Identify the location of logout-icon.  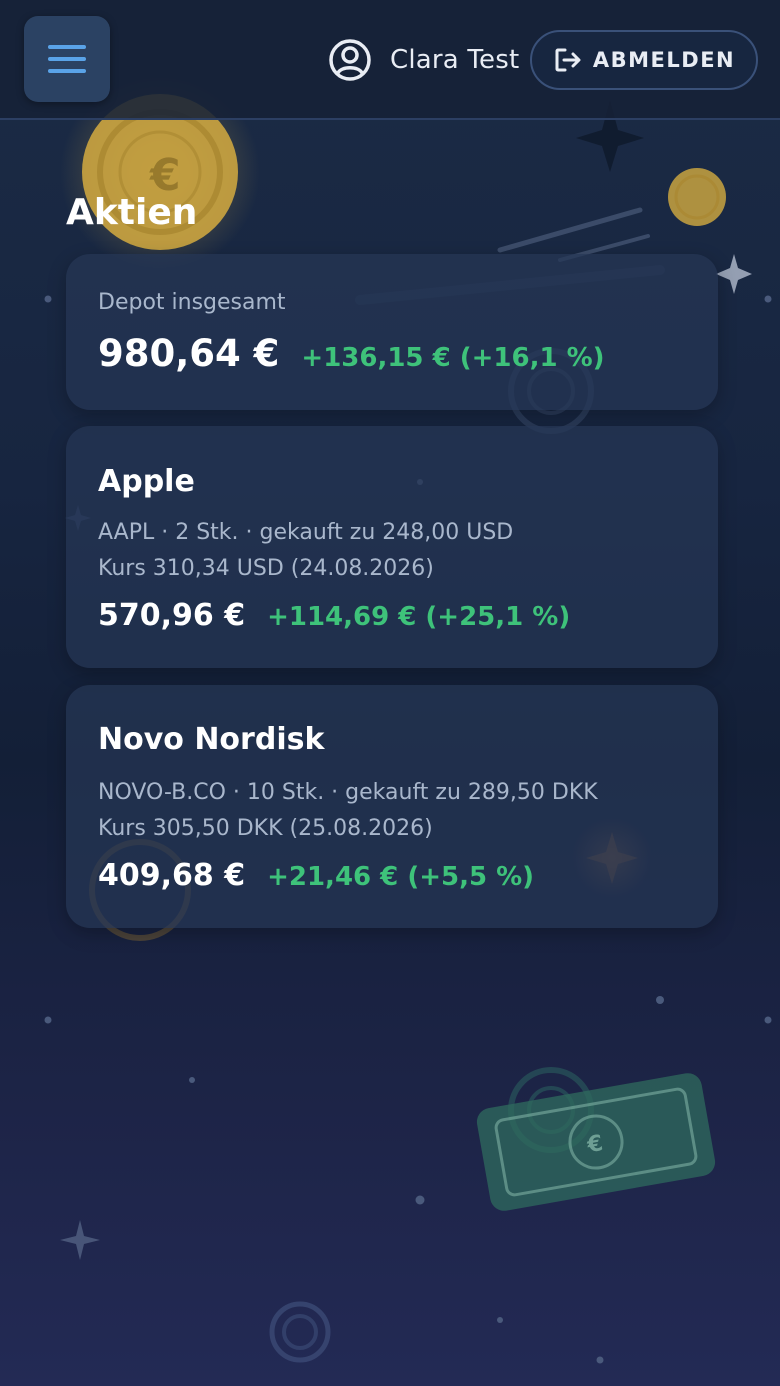
(568, 60).